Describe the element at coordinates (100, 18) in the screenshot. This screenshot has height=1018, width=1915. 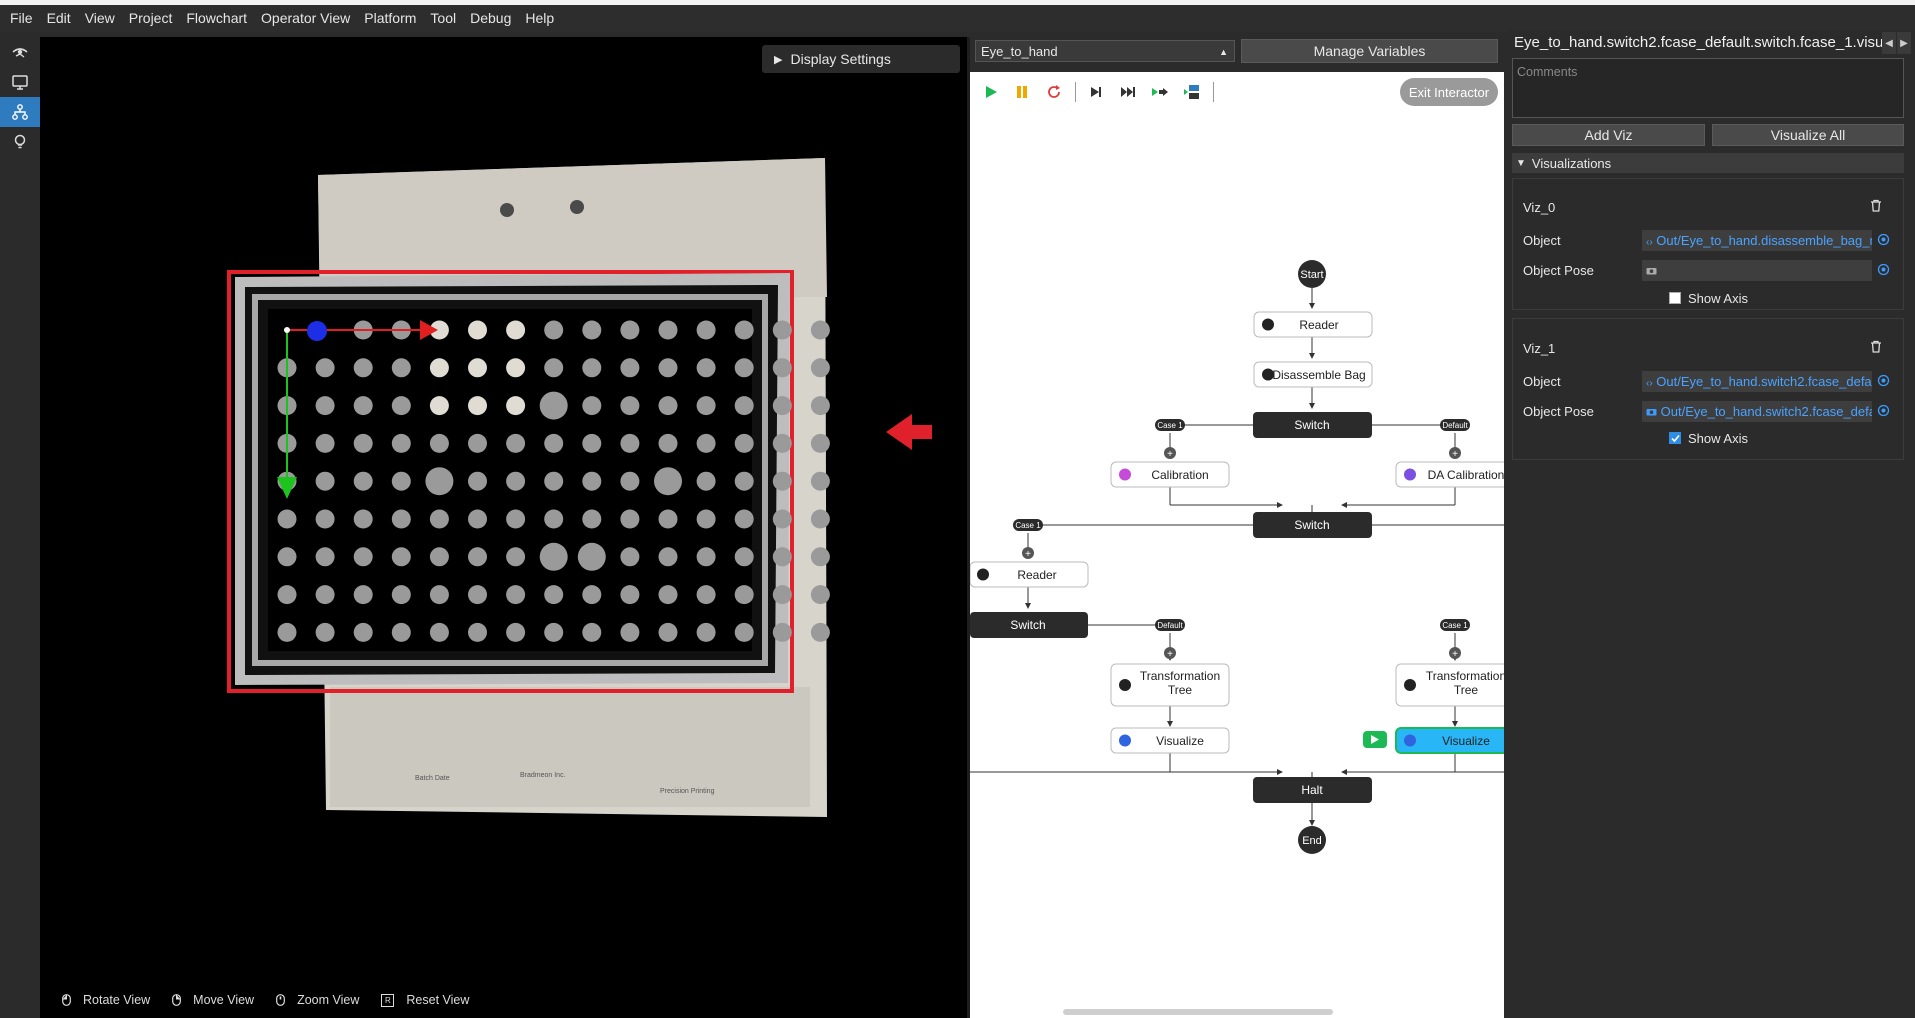
I see `menu-view: View` at that location.